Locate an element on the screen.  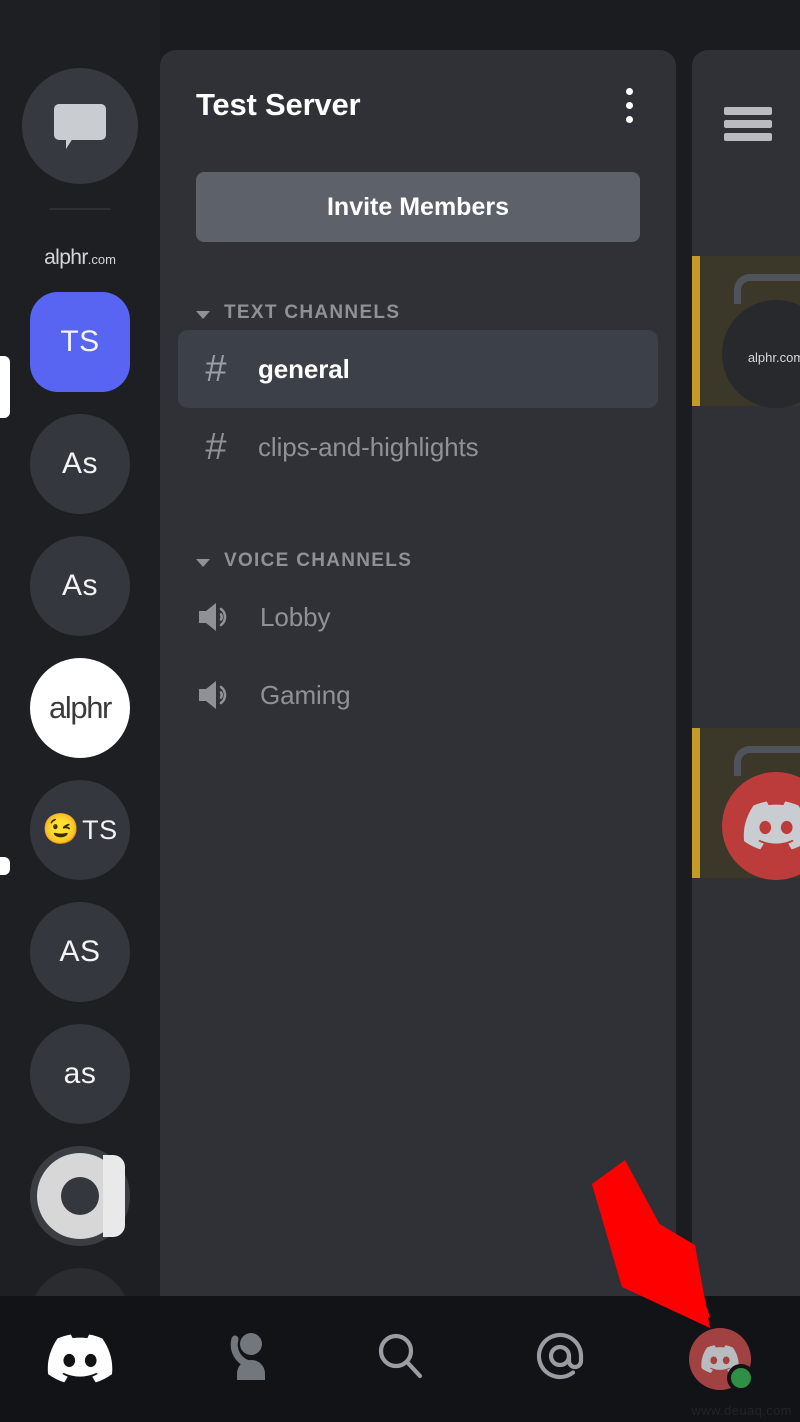
list-item: alphr.com is located at coordinates (746, 332).